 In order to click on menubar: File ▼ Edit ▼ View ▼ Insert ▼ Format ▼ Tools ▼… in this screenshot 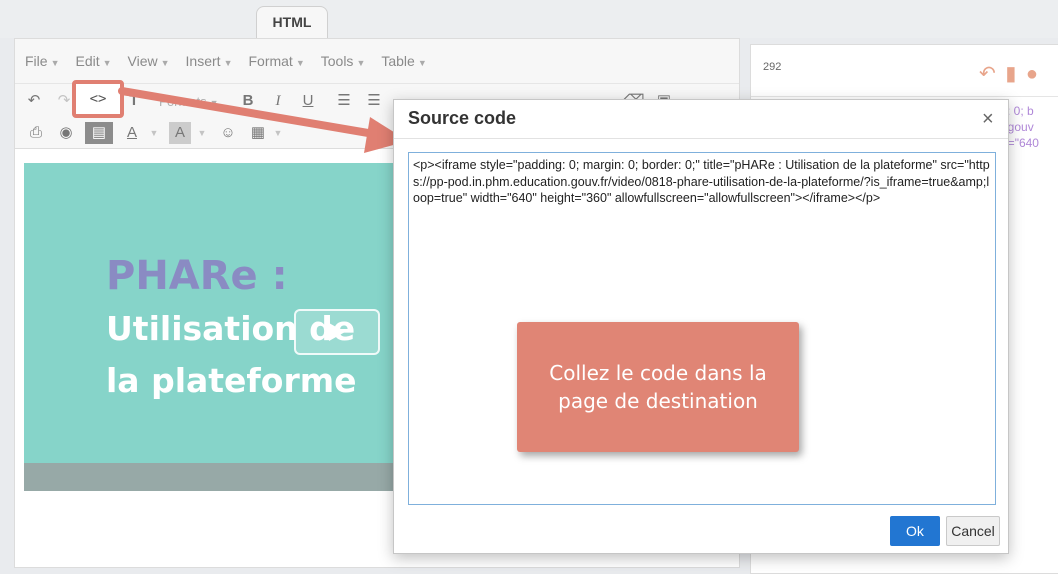, I will do `click(377, 61)`.